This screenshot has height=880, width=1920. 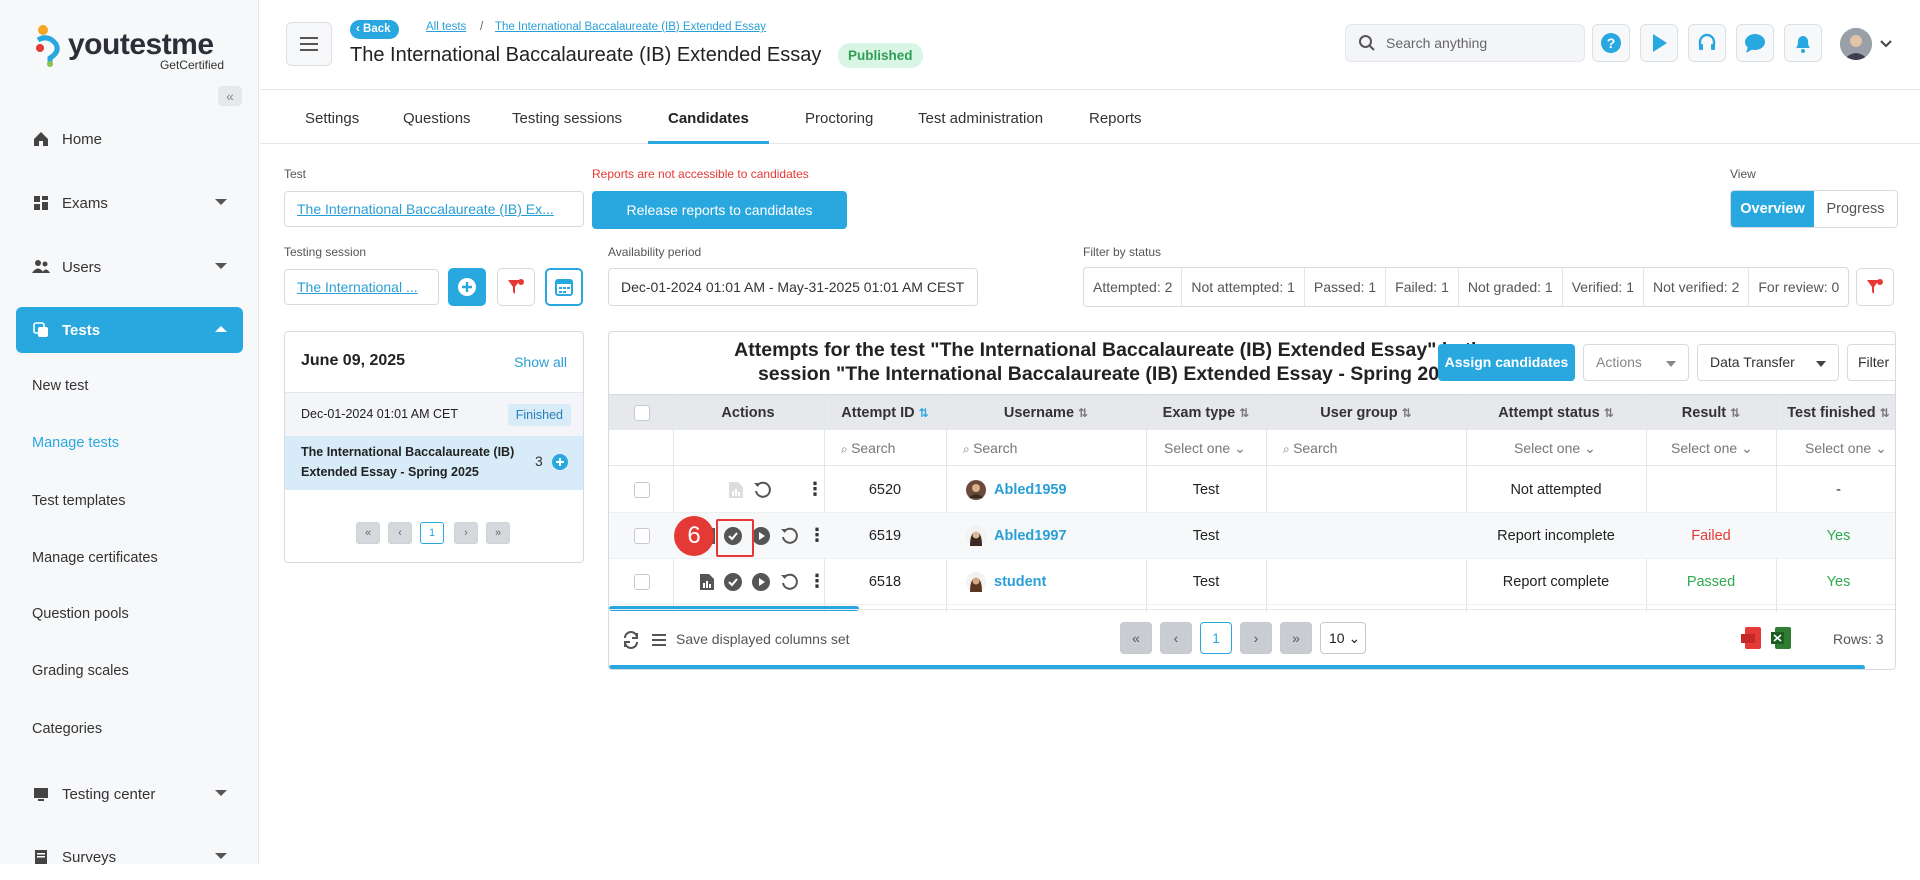 I want to click on sidebar-item-surveys: Surveys, so click(x=129, y=857).